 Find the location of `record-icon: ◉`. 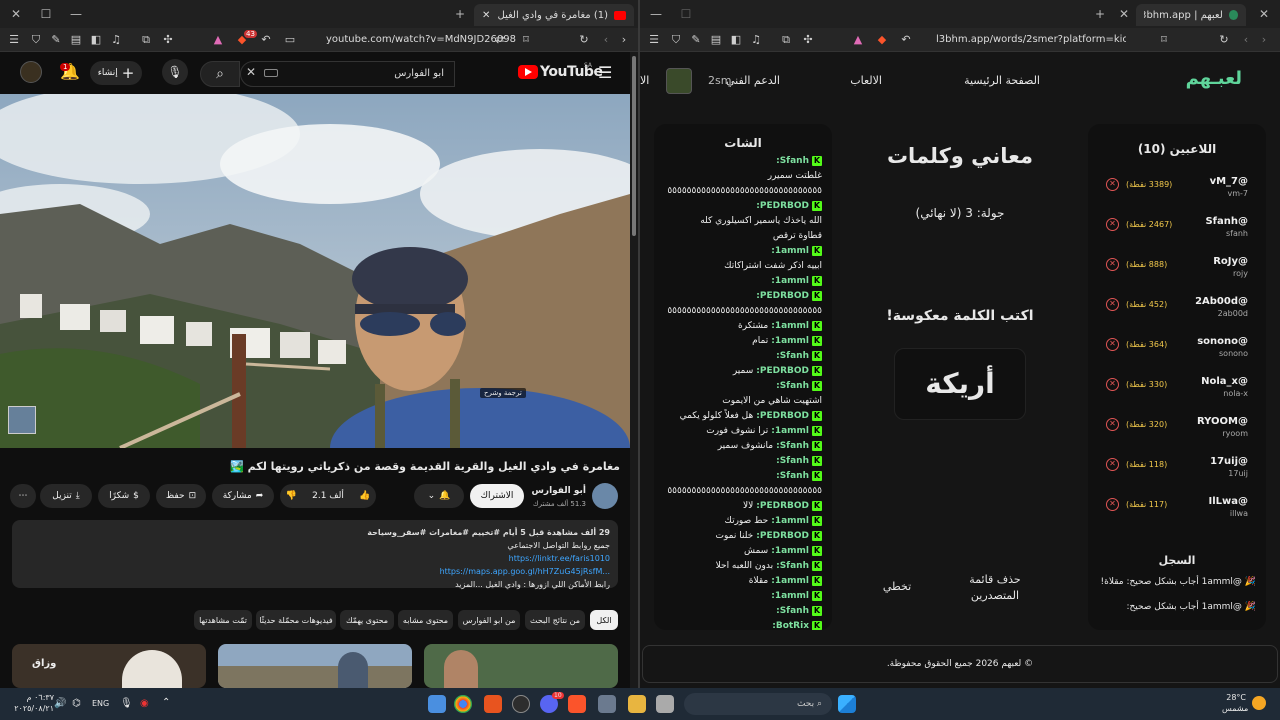

record-icon: ◉ is located at coordinates (144, 703).